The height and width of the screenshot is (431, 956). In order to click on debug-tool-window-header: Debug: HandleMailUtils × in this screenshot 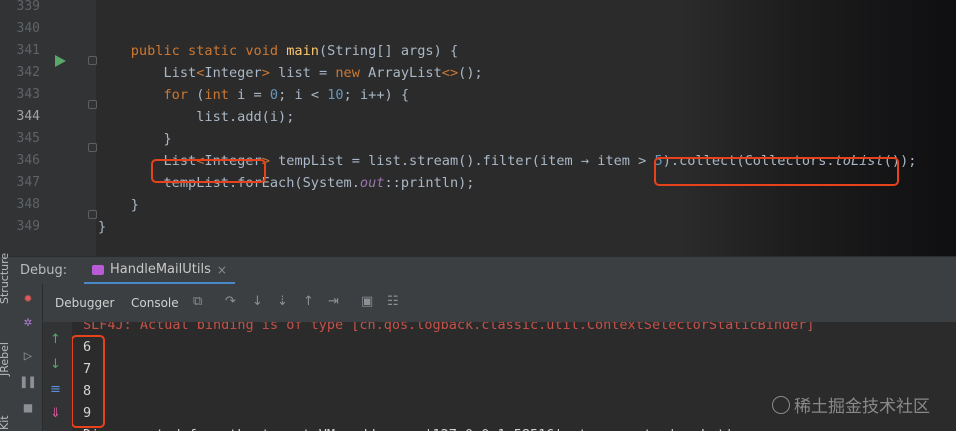, I will do `click(478, 271)`.